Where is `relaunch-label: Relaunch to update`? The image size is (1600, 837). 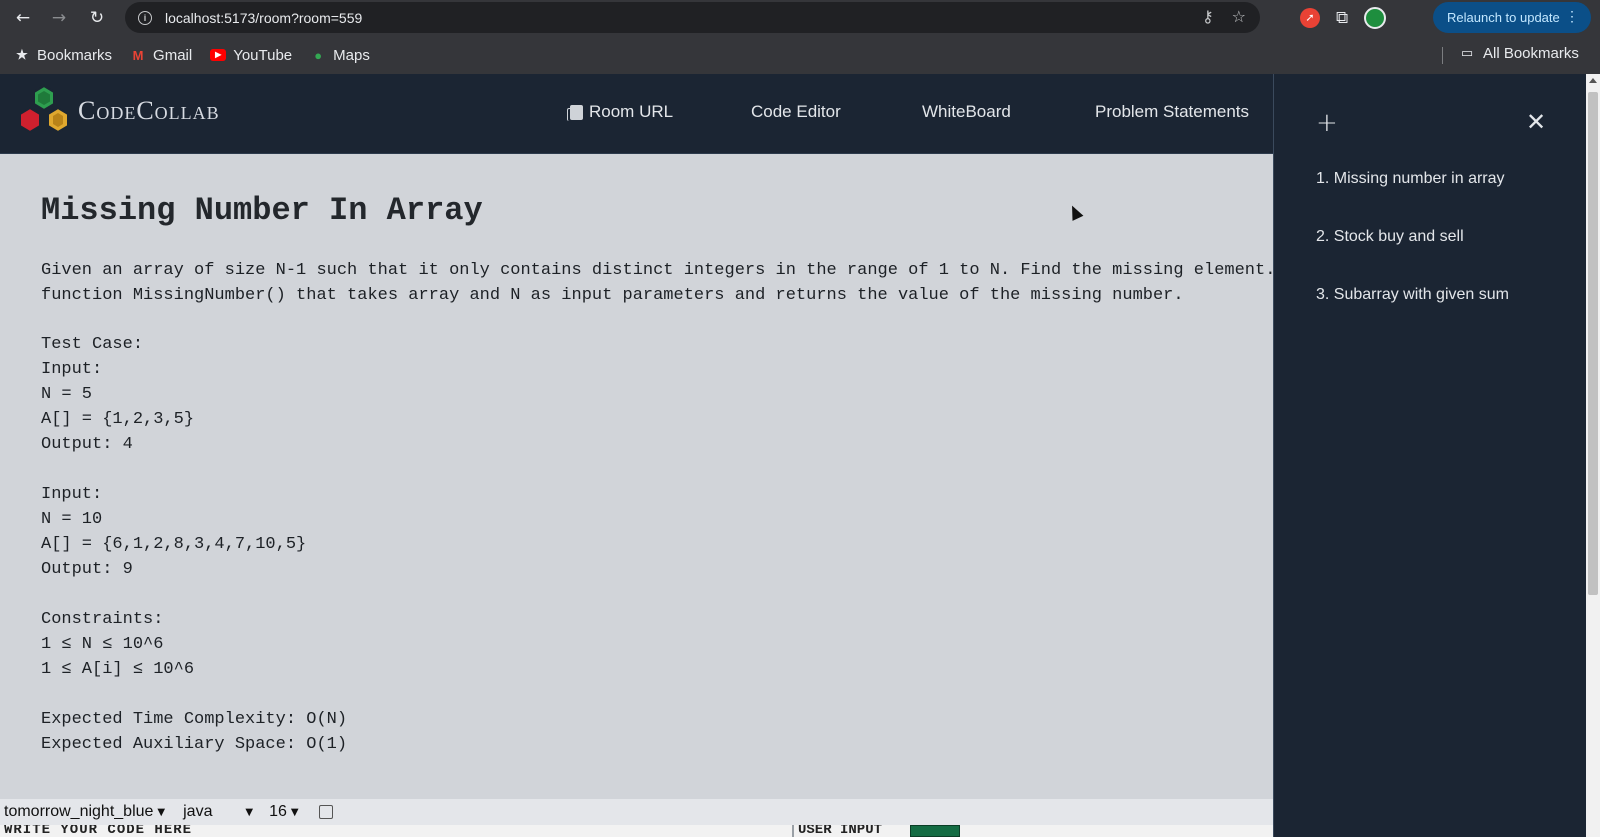
relaunch-label: Relaunch to update is located at coordinates (1503, 17).